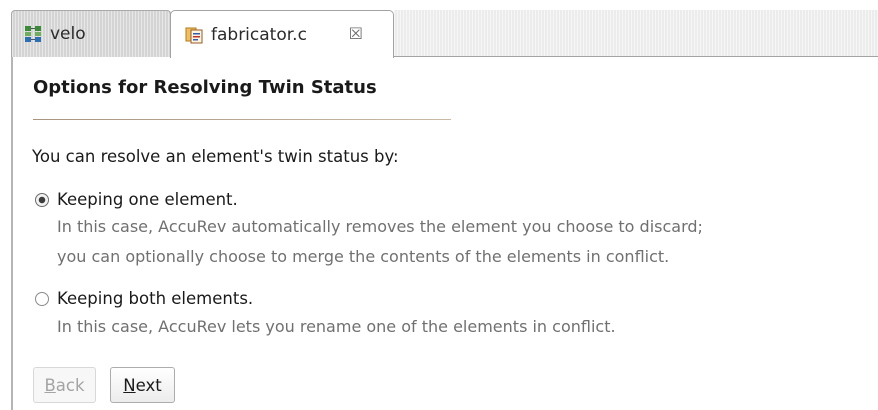 The width and height of the screenshot is (878, 410). I want to click on page-title: Options for Resolving Twin Status, so click(205, 87).